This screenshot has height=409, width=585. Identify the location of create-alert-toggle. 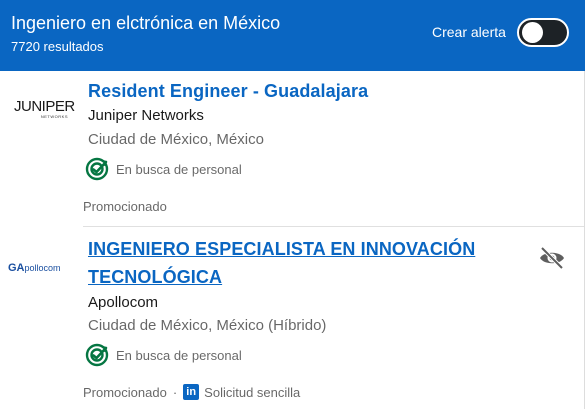
(543, 32).